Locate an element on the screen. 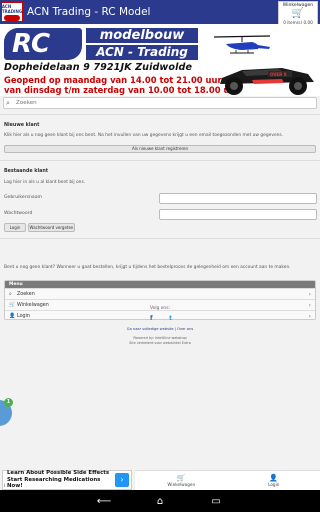 Image resolution: width=320 pixels, height=512 pixels. helicopter-image is located at coordinates (242, 44).